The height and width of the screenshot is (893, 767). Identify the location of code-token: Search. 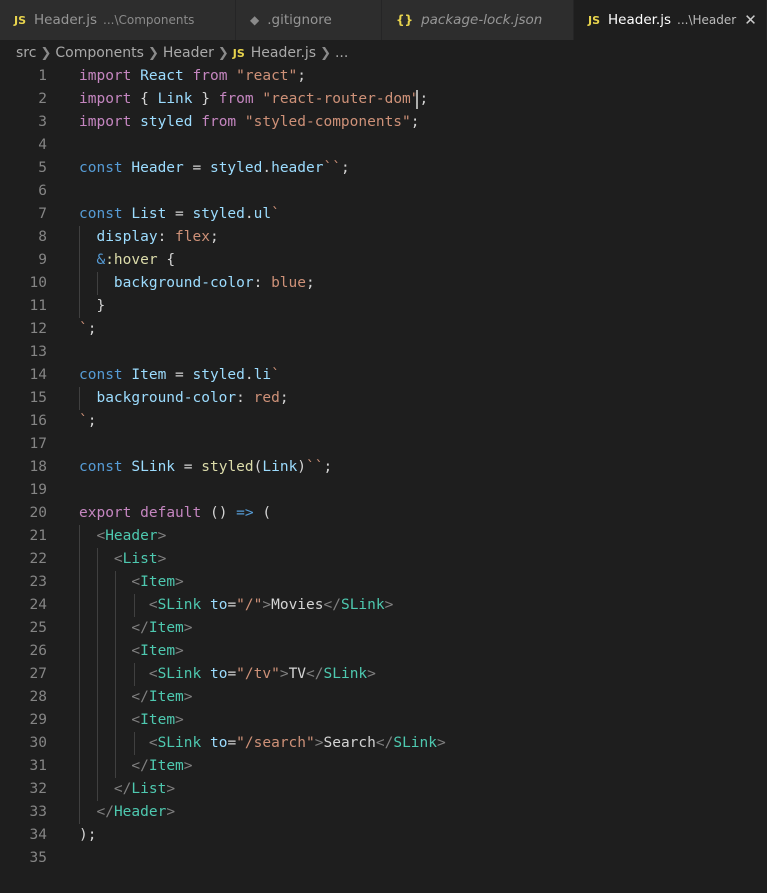
(349, 743).